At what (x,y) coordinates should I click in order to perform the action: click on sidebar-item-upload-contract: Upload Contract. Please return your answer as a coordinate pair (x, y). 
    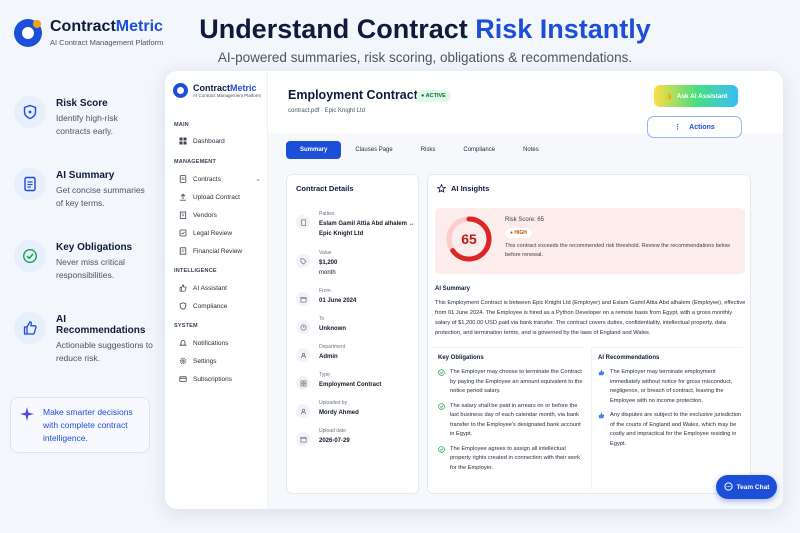
    Looking at the image, I should click on (220, 197).